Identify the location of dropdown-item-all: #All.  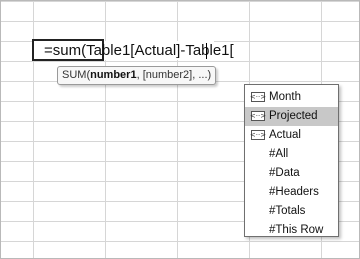
(291, 154).